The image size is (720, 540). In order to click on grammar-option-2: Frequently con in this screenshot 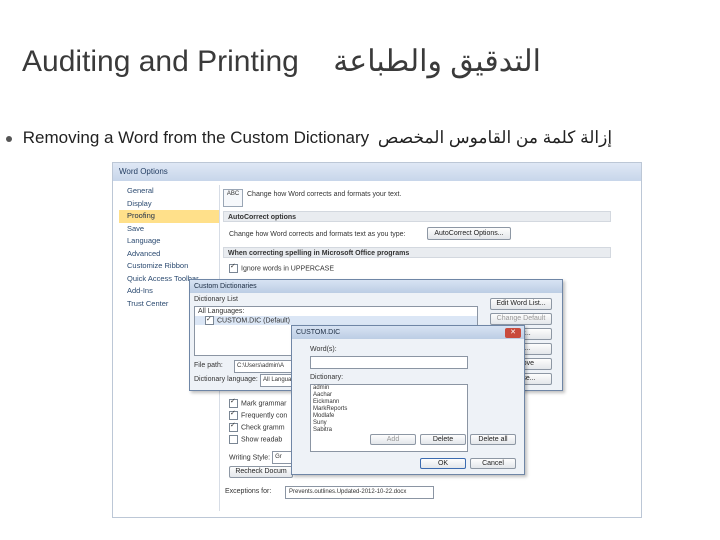, I will do `click(258, 415)`.